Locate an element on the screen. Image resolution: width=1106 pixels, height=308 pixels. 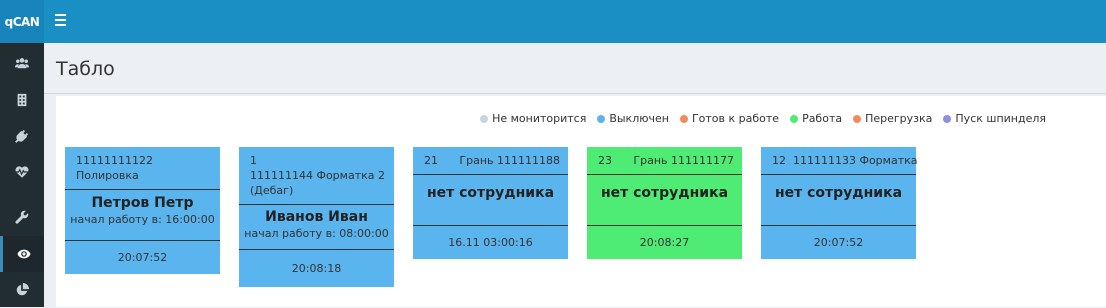
card-header: 21 Грань 111111188 is located at coordinates (490, 161).